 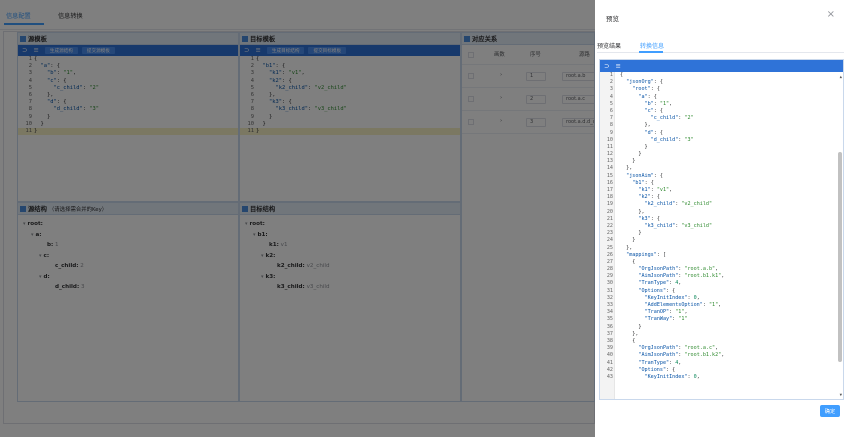 What do you see at coordinates (651, 52) in the screenshot?
I see `active-tab-underline` at bounding box center [651, 52].